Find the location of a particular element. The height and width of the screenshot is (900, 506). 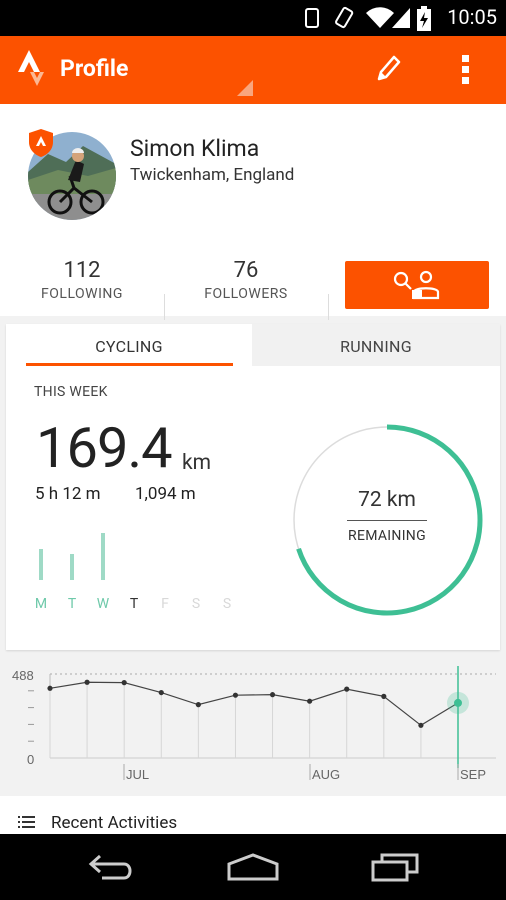

followers-stat: 76 FOLLOWERS is located at coordinates (246, 280).